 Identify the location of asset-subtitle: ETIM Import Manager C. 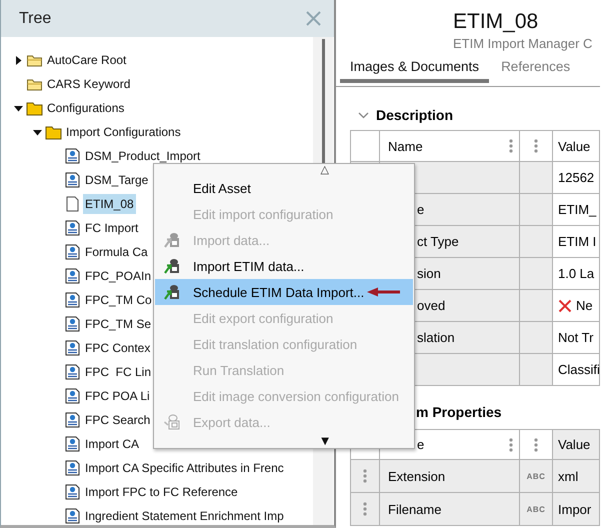
(523, 43).